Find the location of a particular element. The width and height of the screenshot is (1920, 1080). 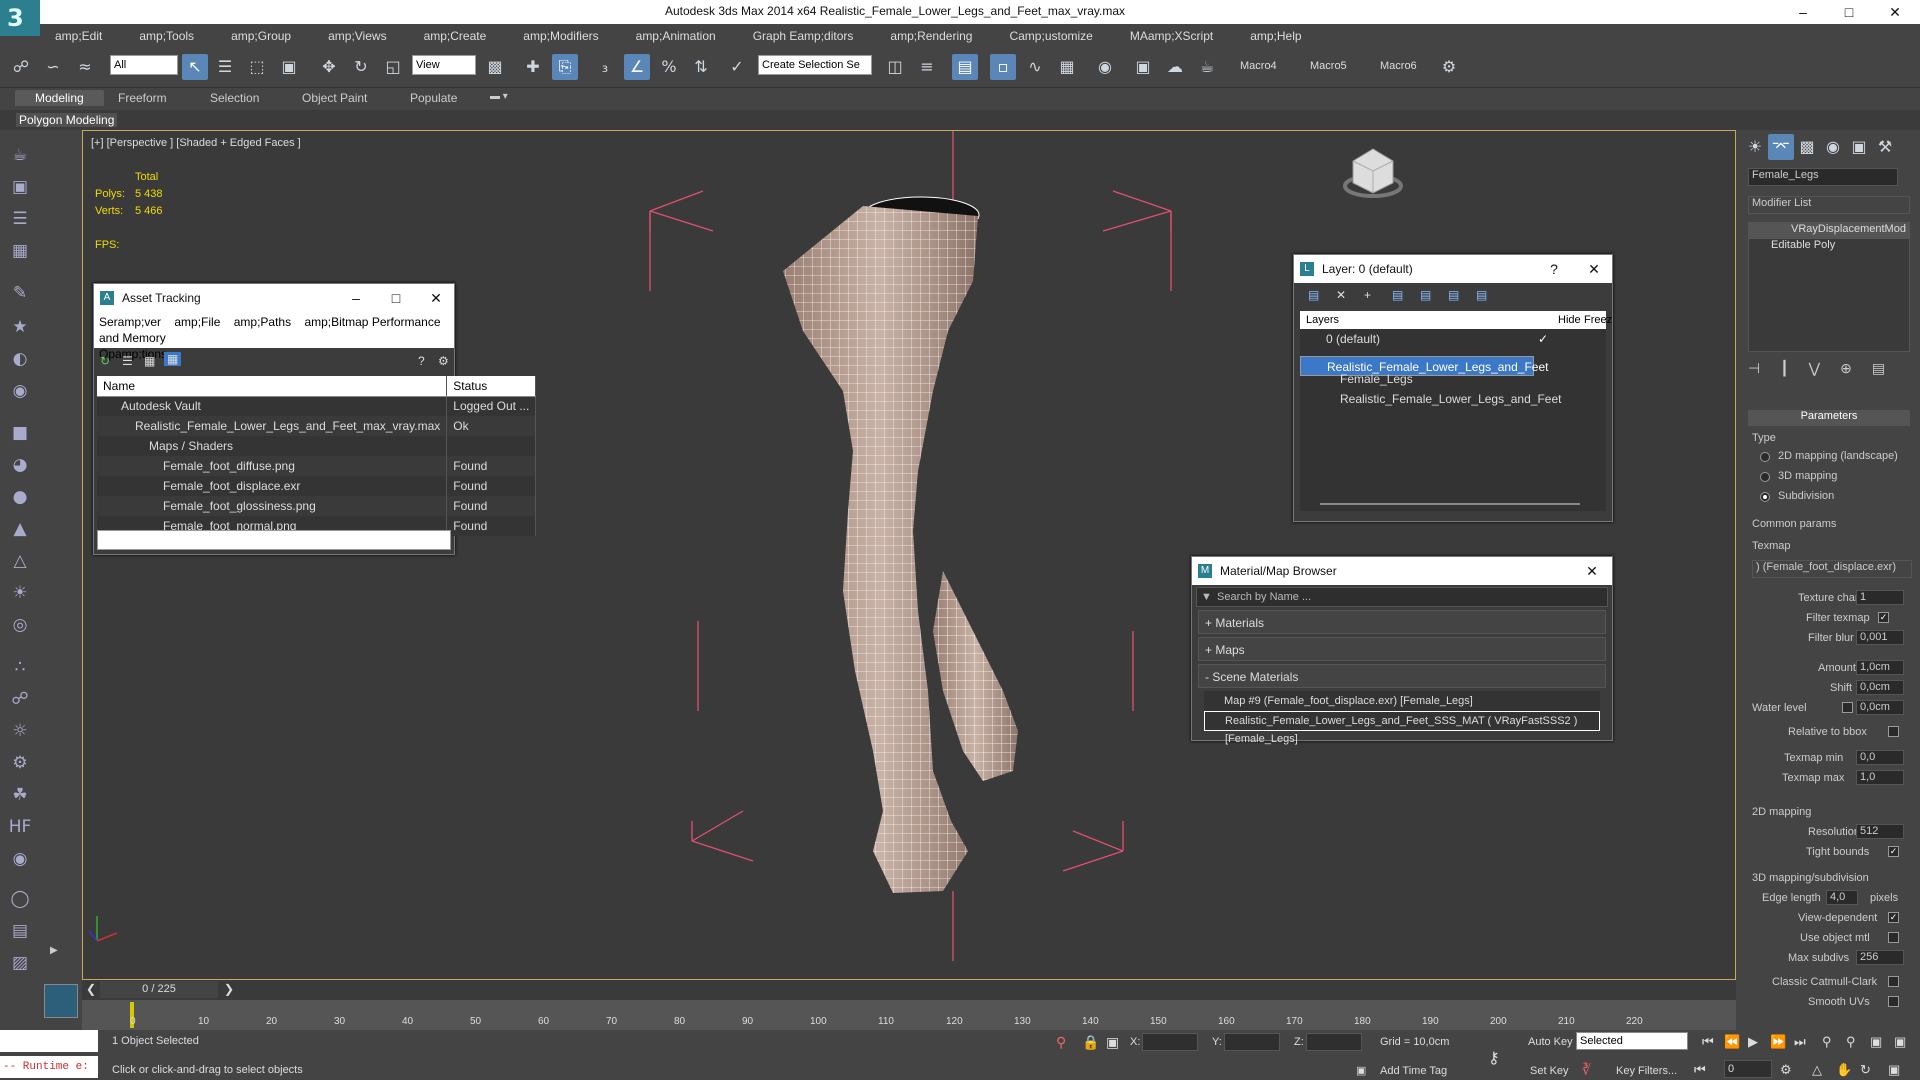

sphere-half-icon: ◐ is located at coordinates (20, 359).